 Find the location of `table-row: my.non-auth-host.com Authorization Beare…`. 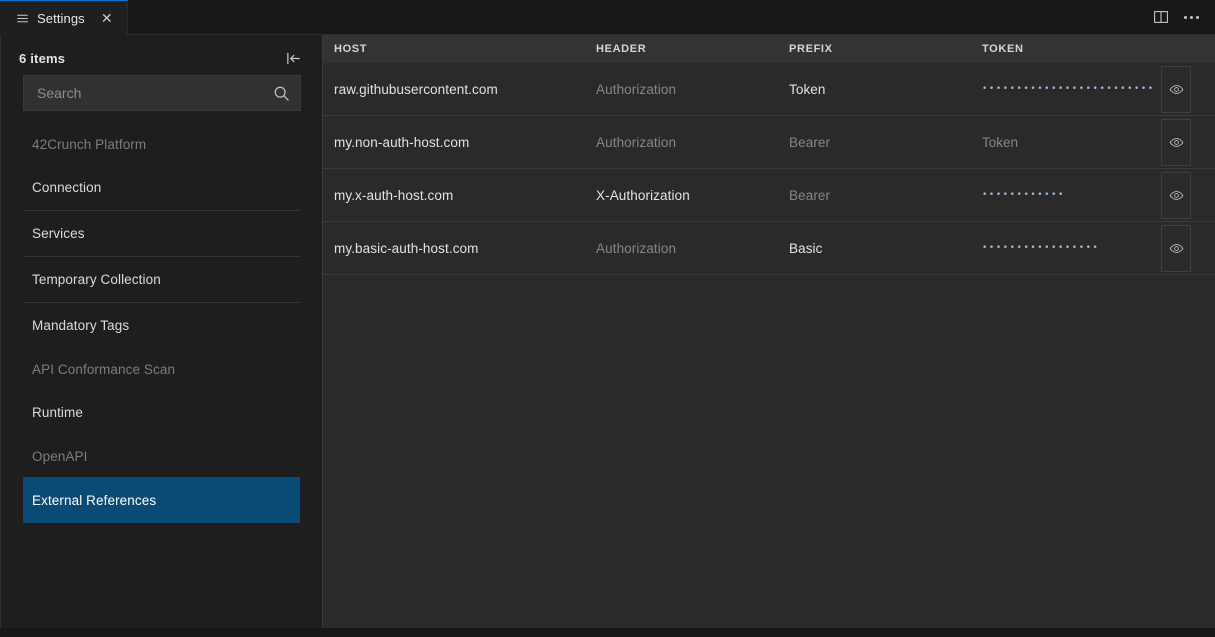

table-row: my.non-auth-host.com Authorization Beare… is located at coordinates (769, 142).